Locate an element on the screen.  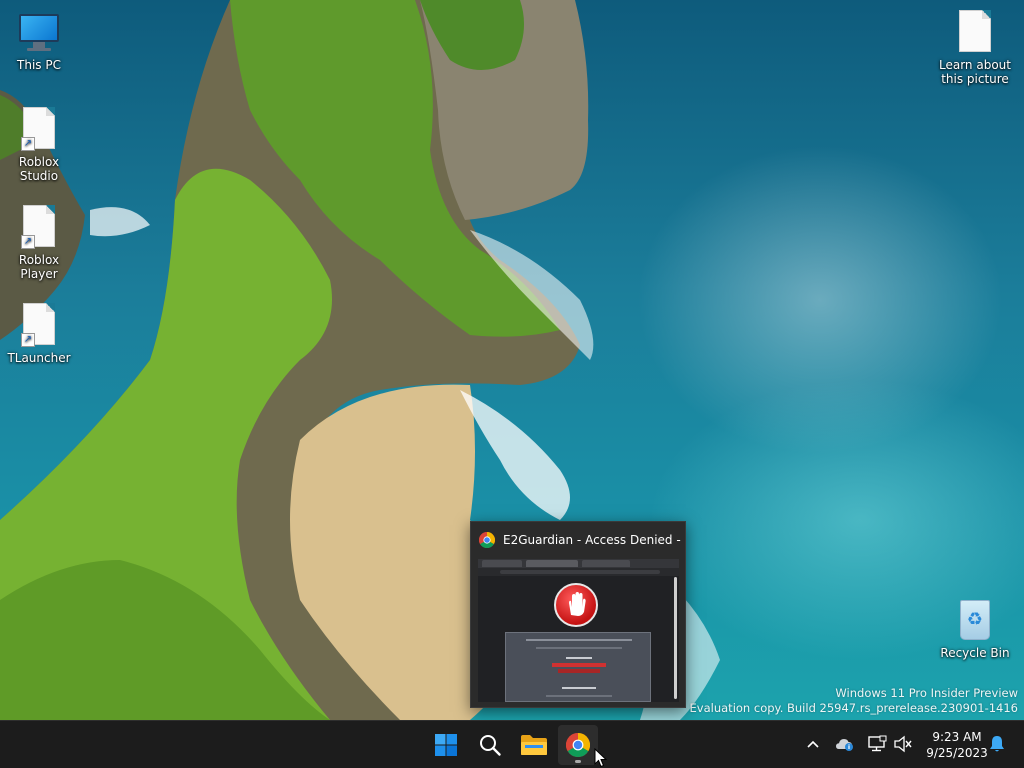
mini-access-denied-panel is located at coordinates (578, 667).